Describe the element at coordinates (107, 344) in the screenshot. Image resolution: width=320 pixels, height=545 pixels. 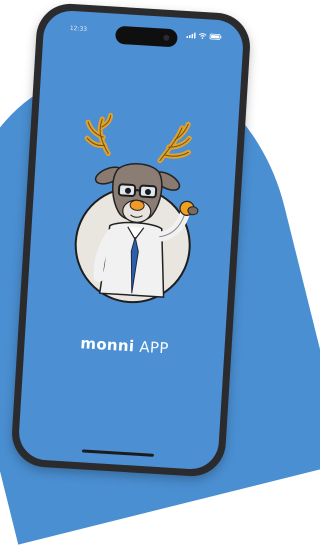
I see `app-brand-name: monni` at that location.